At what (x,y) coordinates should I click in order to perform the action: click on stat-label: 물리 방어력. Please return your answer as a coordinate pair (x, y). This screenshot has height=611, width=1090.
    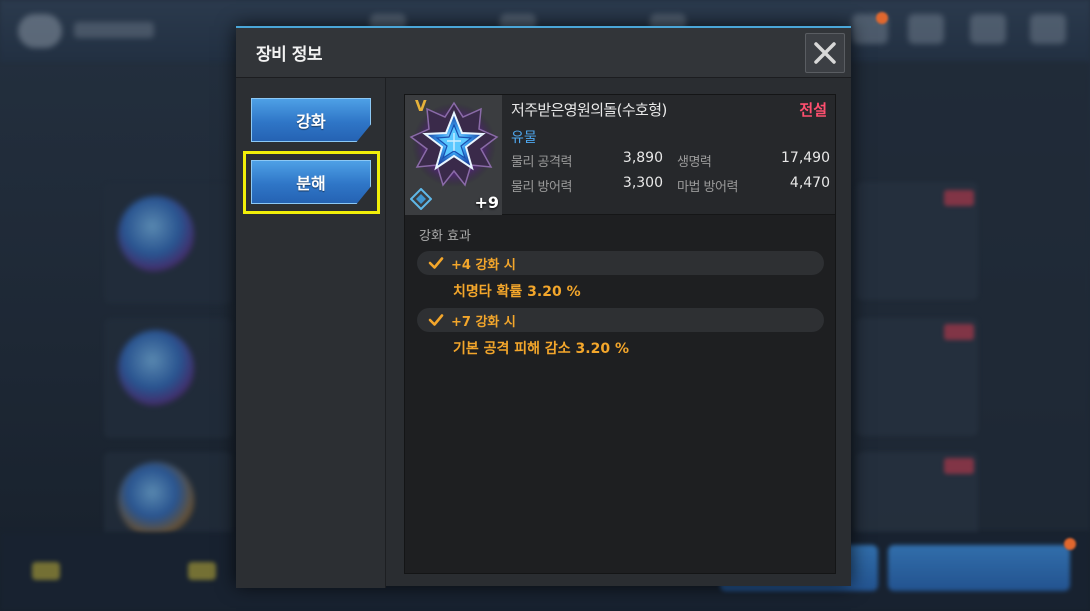
    Looking at the image, I should click on (541, 187).